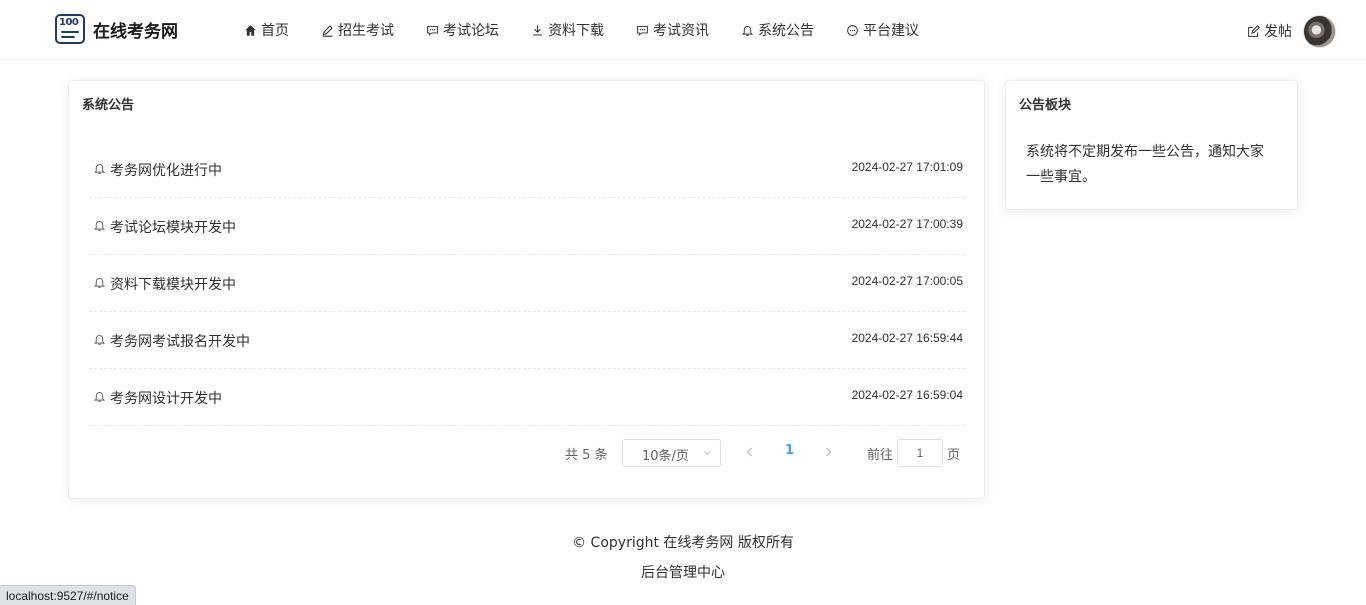 The width and height of the screenshot is (1366, 605). I want to click on notice-time: 2024-02-27 16:59:04, so click(907, 395).